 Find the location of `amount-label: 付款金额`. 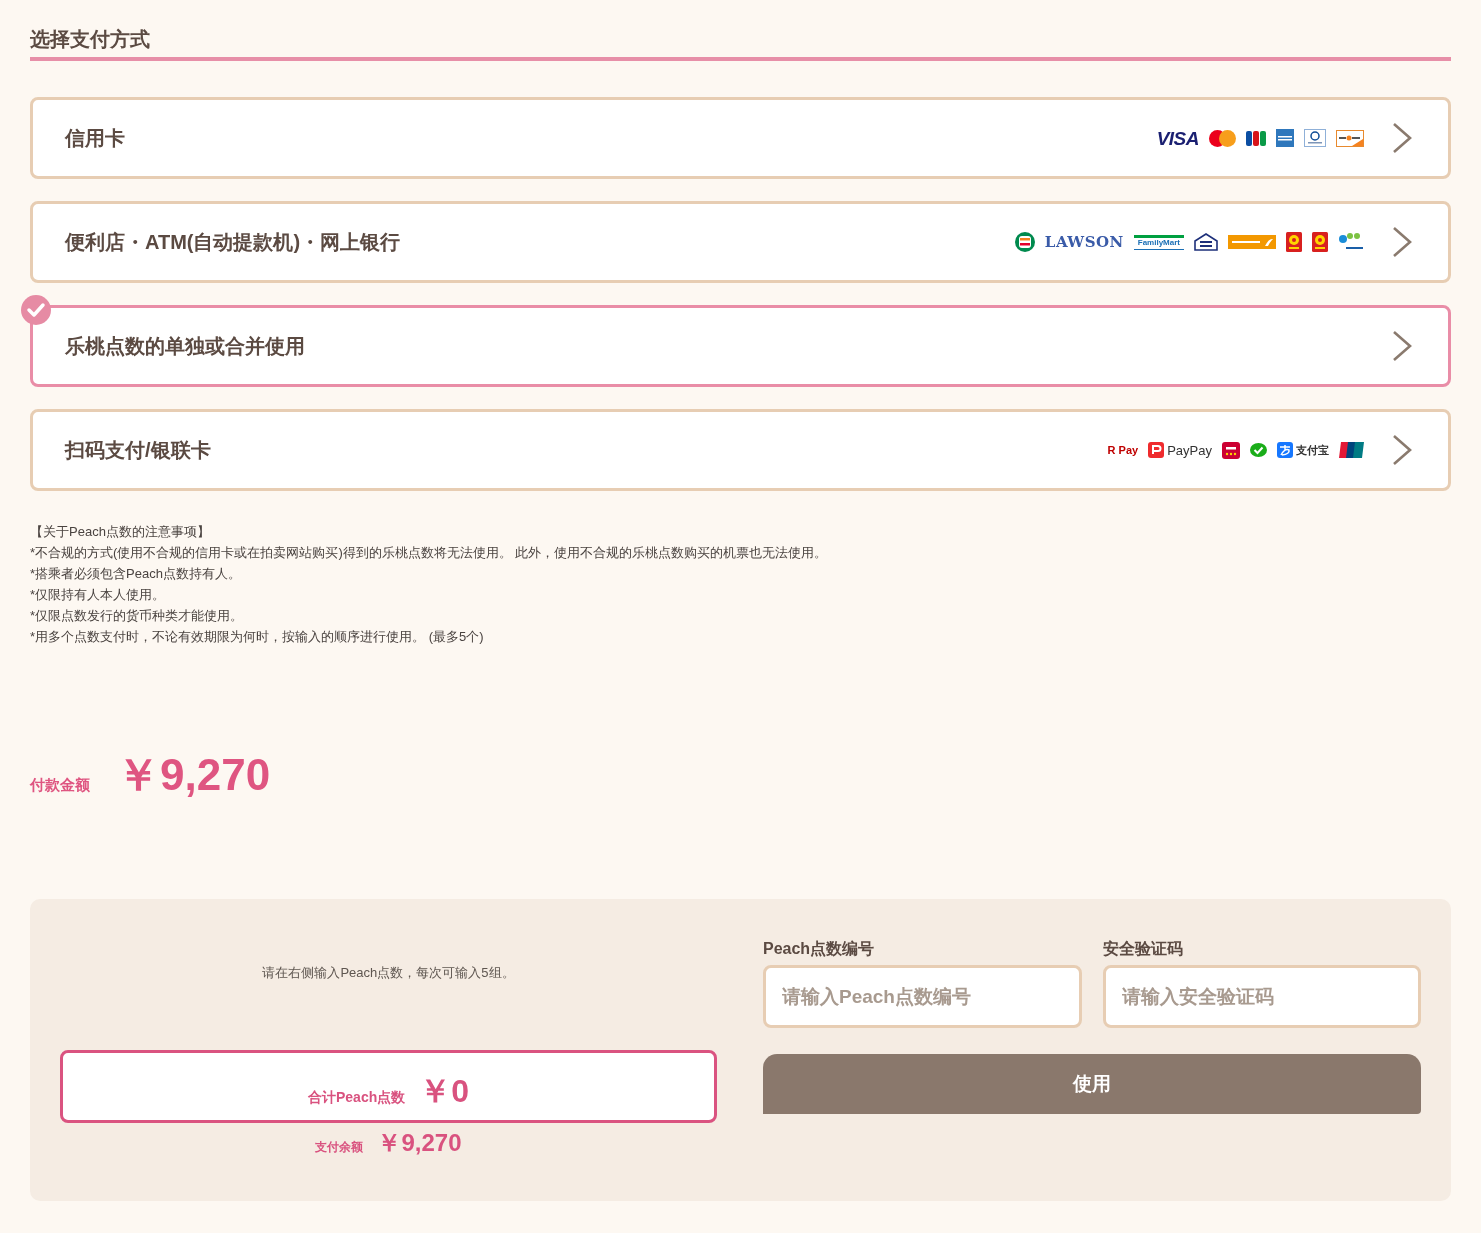

amount-label: 付款金额 is located at coordinates (60, 785).